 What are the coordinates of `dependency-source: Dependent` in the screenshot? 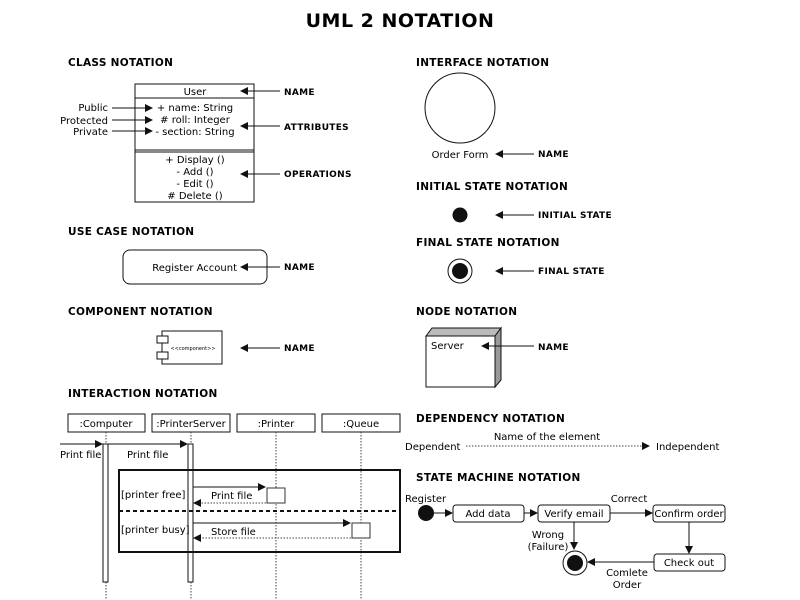 It's located at (433, 447).